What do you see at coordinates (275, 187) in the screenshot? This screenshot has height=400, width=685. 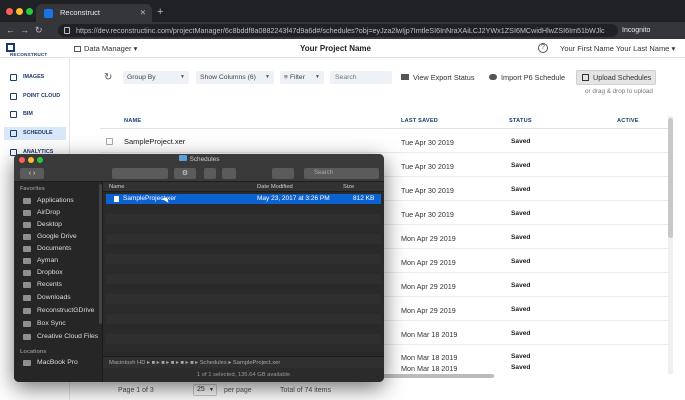 I see `finder-column-modified: Date Modified` at bounding box center [275, 187].